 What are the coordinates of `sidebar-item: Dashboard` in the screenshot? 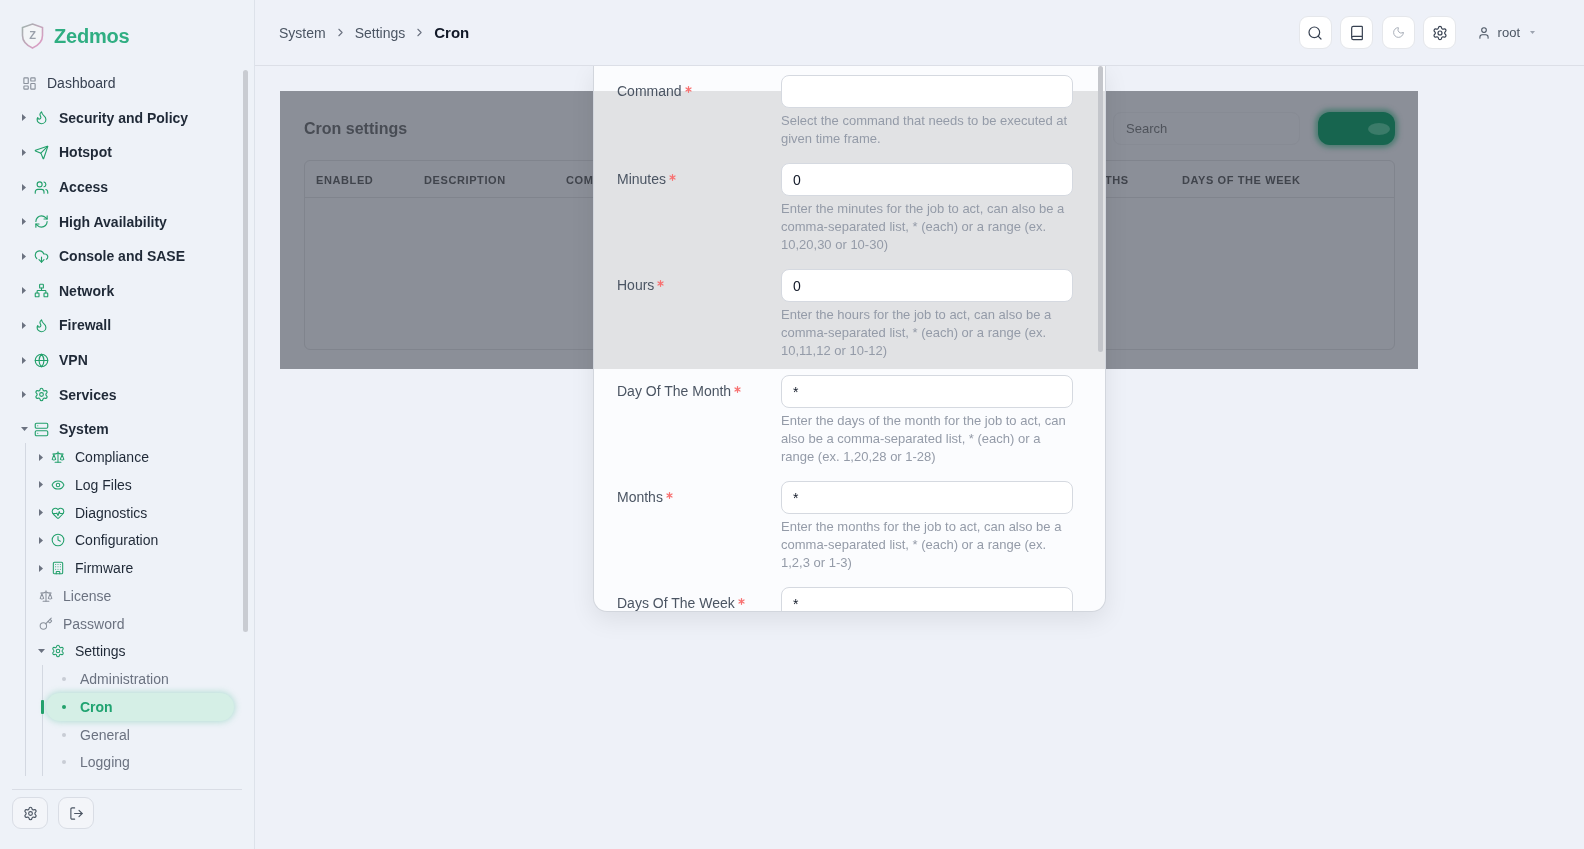 It's located at (126, 83).